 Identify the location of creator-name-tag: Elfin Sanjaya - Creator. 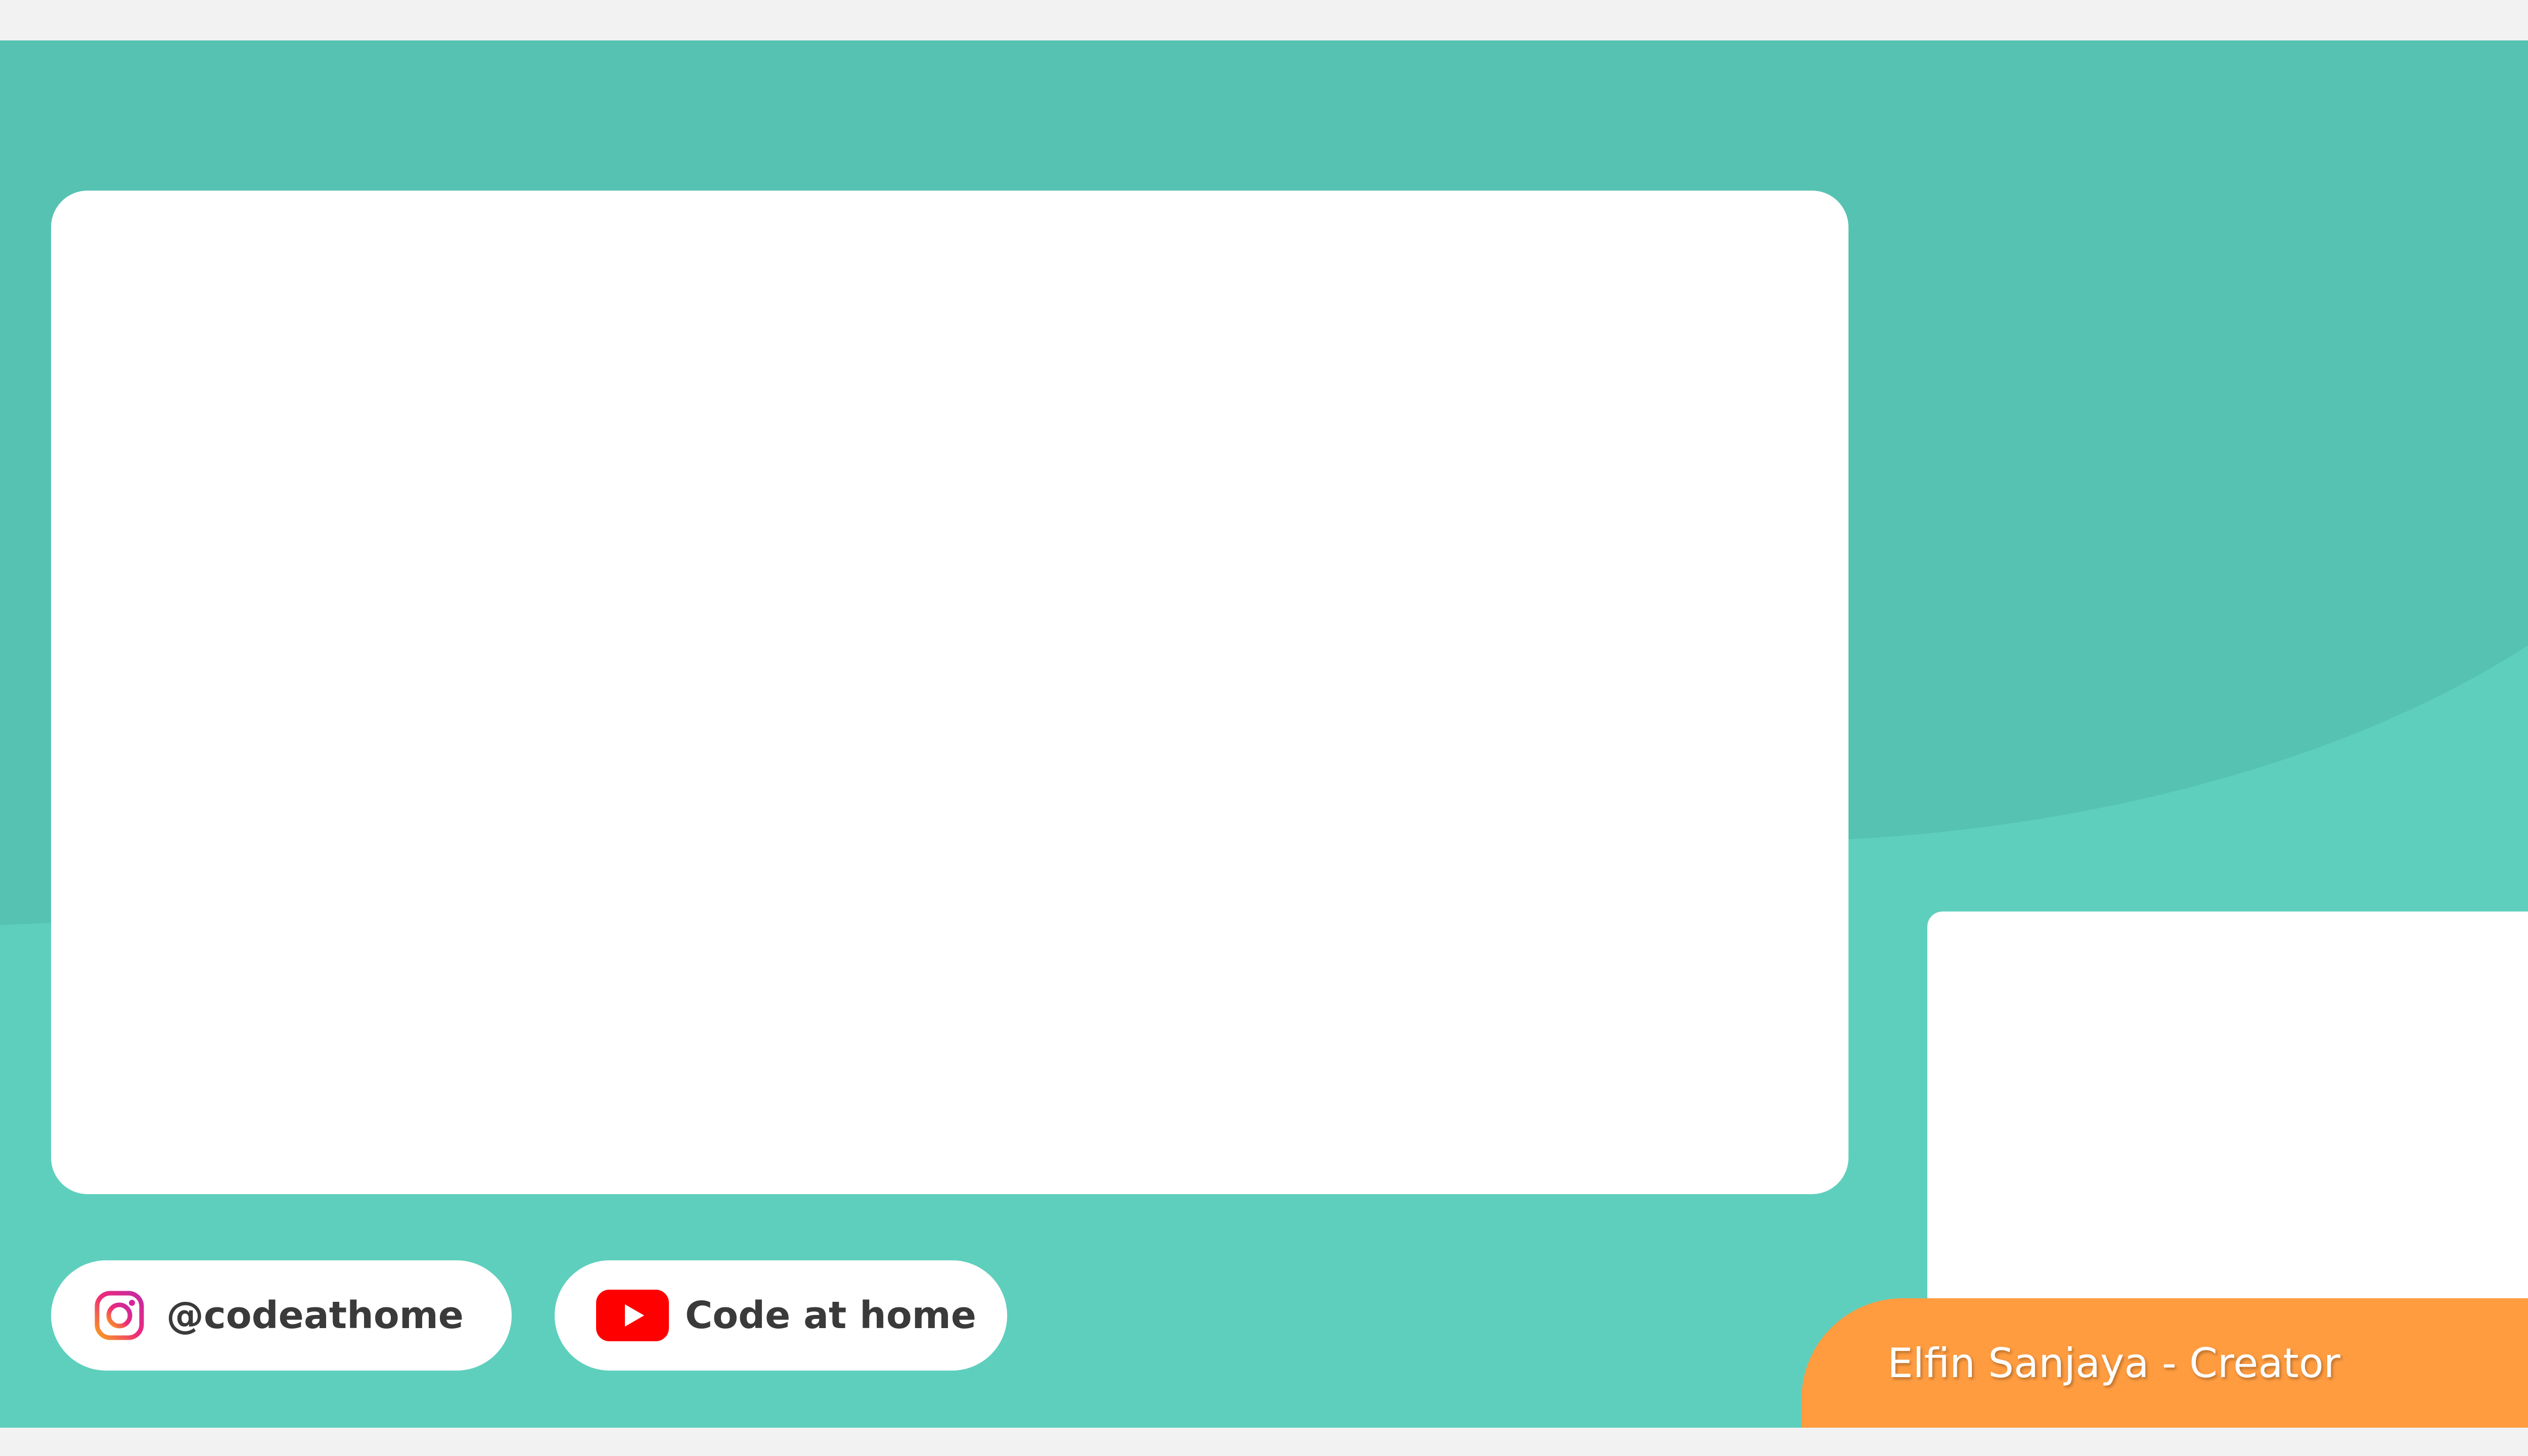
(2165, 1363).